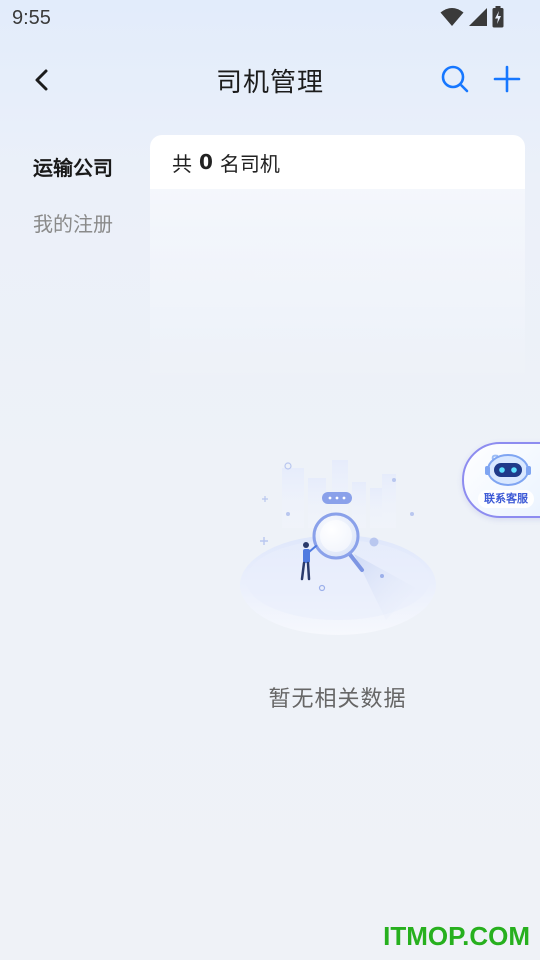 This screenshot has height=960, width=540. What do you see at coordinates (337, 162) in the screenshot?
I see `driver-count-card: 共 0 名司机` at bounding box center [337, 162].